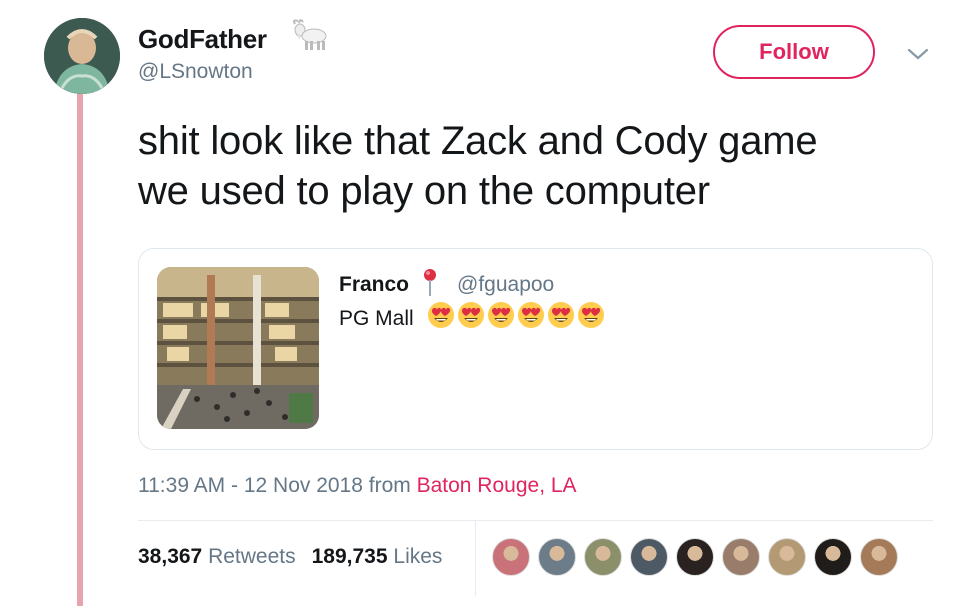  What do you see at coordinates (497, 485) in the screenshot?
I see `location-link: Baton Rouge, LA` at bounding box center [497, 485].